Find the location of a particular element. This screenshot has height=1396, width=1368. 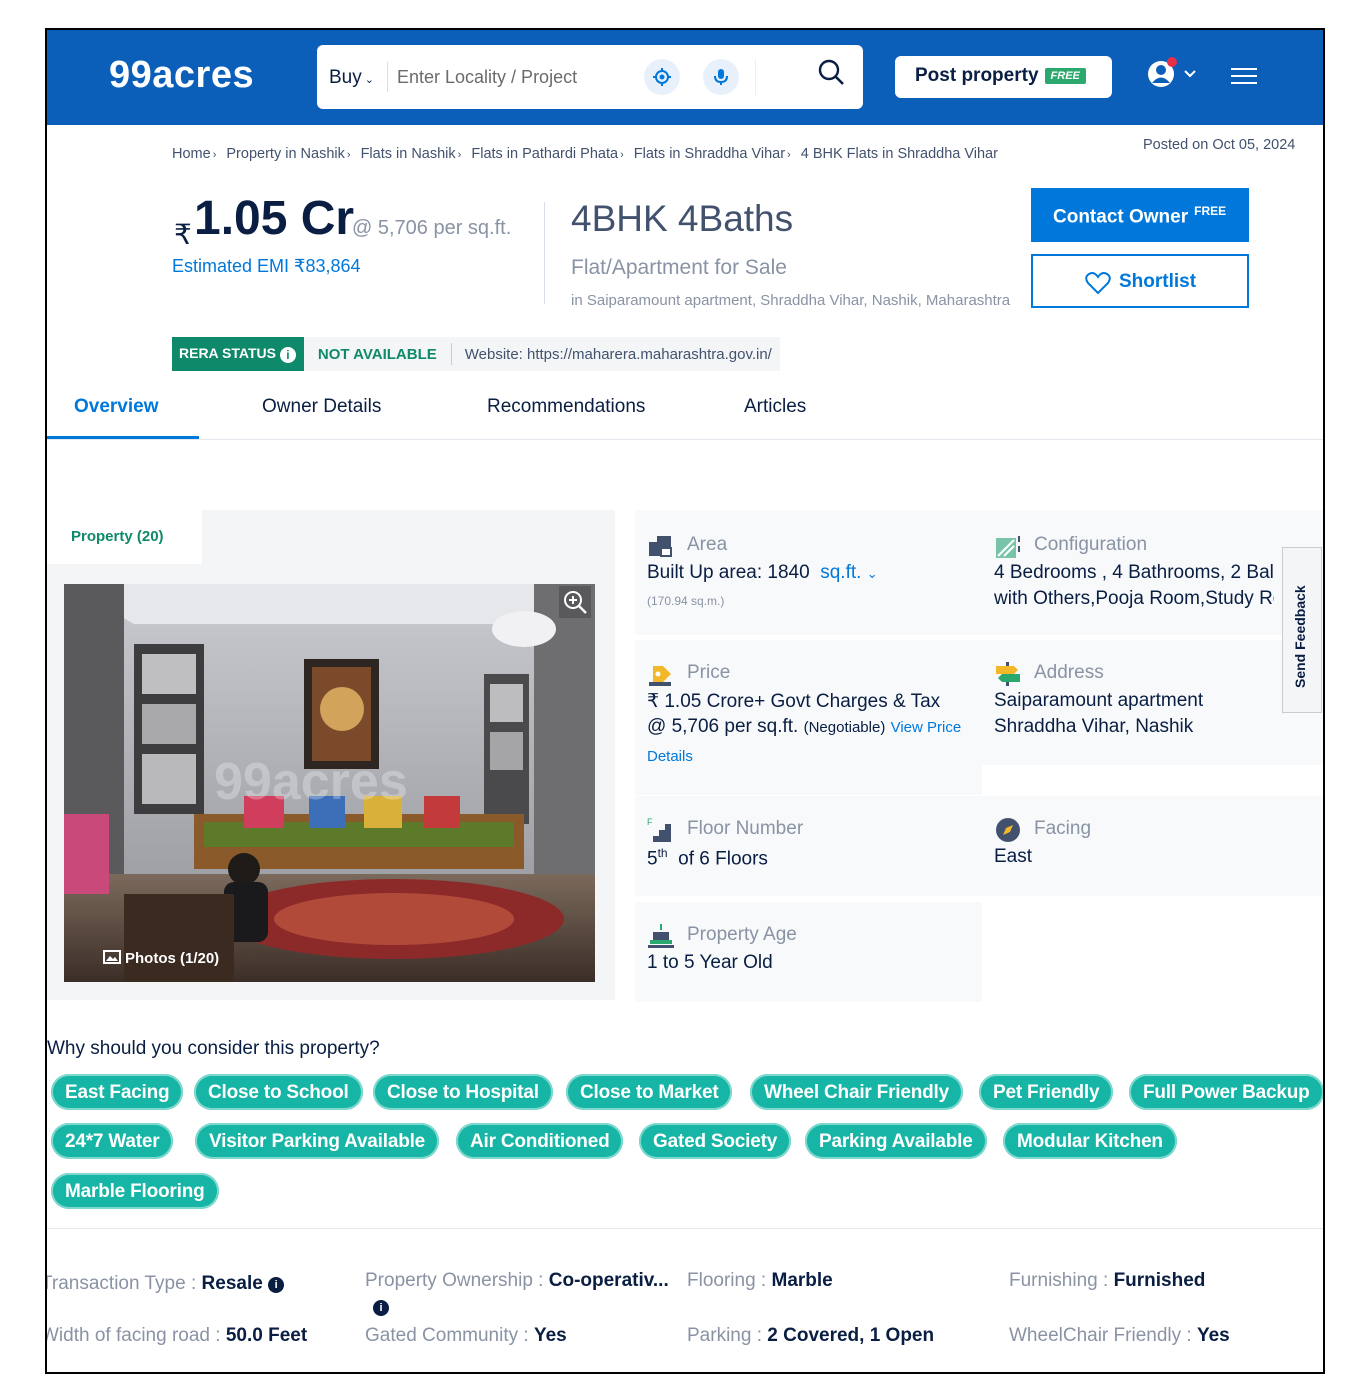

microphone-icon is located at coordinates (721, 77).